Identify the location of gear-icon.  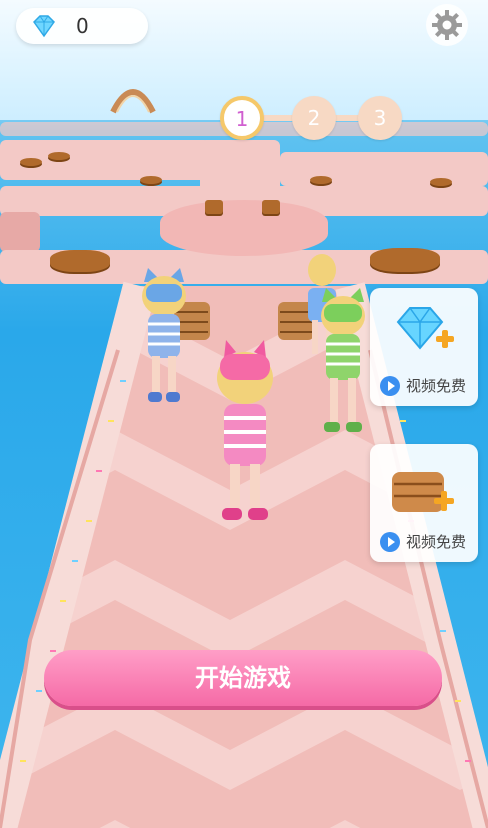
(447, 25).